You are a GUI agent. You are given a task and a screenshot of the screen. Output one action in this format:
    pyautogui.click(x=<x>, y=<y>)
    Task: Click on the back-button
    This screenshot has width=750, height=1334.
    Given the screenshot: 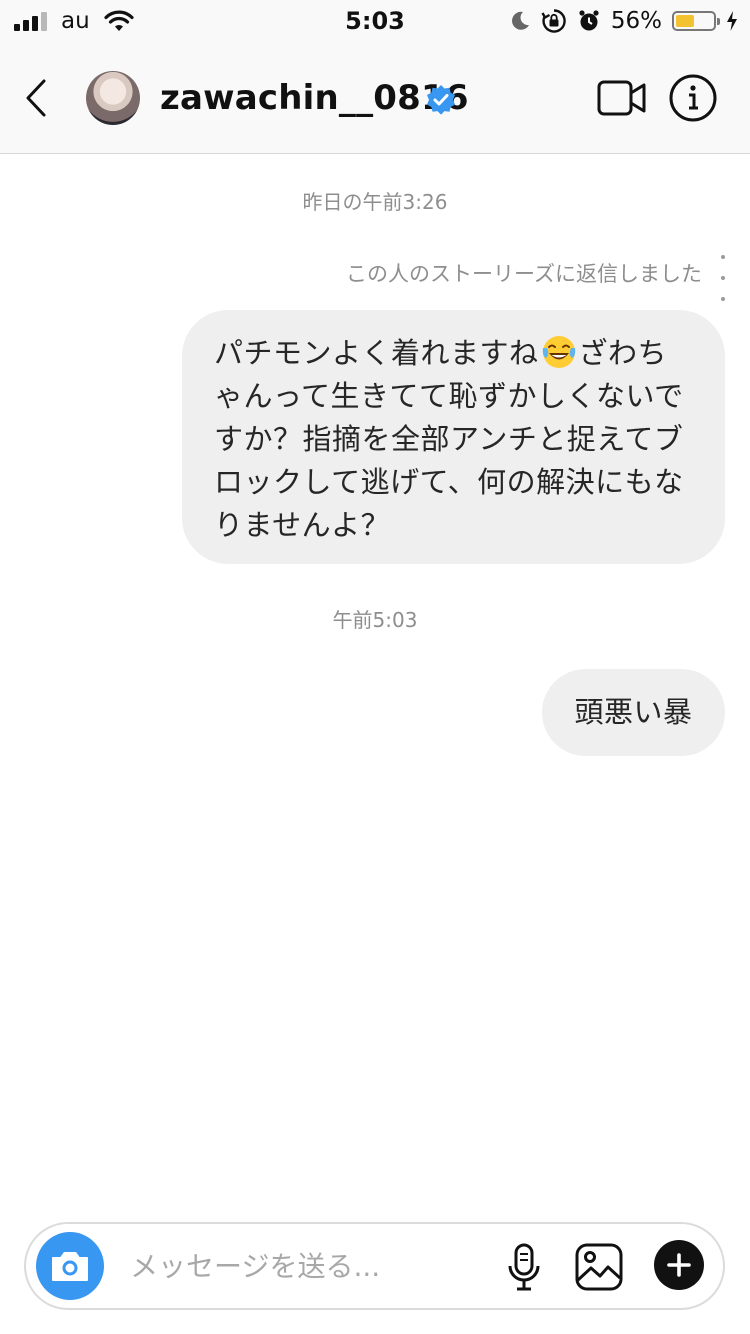 What is the action you would take?
    pyautogui.click(x=36, y=98)
    